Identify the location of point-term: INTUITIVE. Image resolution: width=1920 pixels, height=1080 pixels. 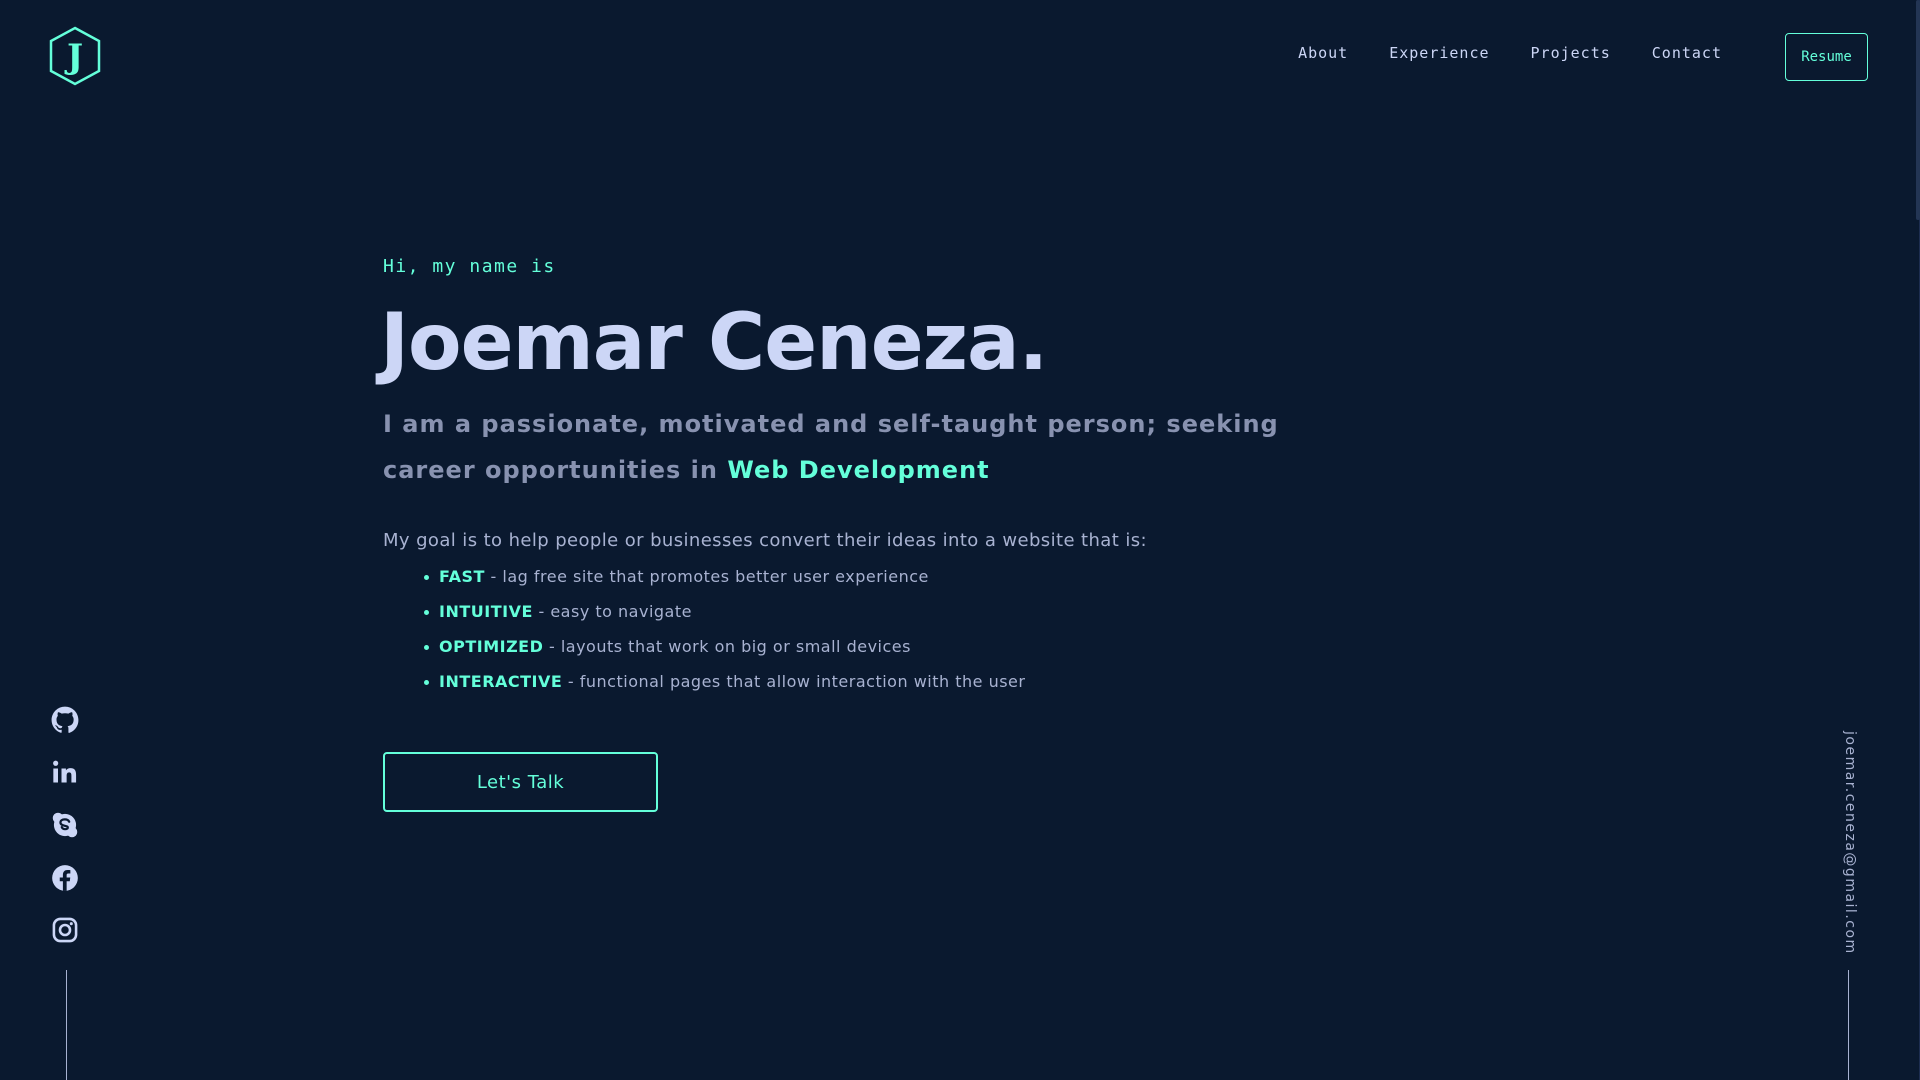
(486, 611).